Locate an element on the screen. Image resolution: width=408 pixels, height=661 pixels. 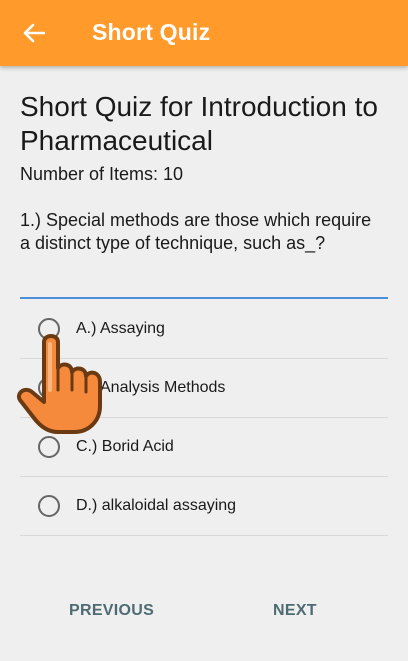
option-d: D.) alkaloidal assaying is located at coordinates (204, 506).